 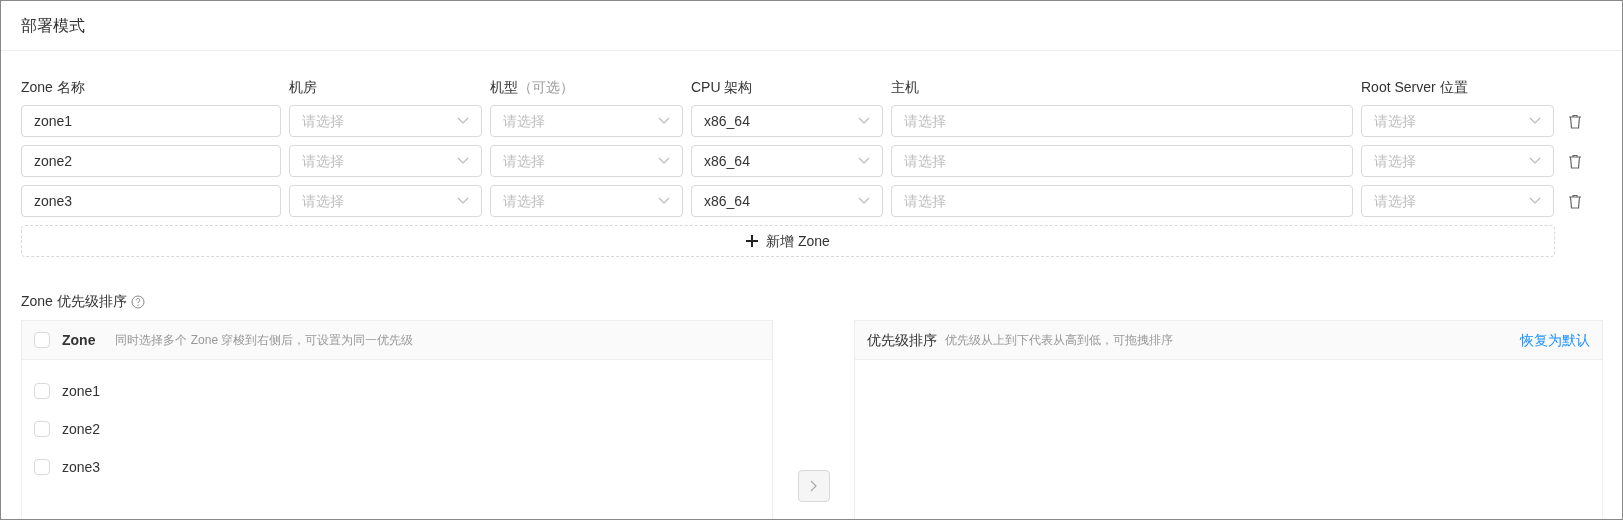 What do you see at coordinates (264, 340) in the screenshot?
I see `panel-hint: 同时选择多个 Zone 穿梭到右侧后，可设置为同一优先级` at bounding box center [264, 340].